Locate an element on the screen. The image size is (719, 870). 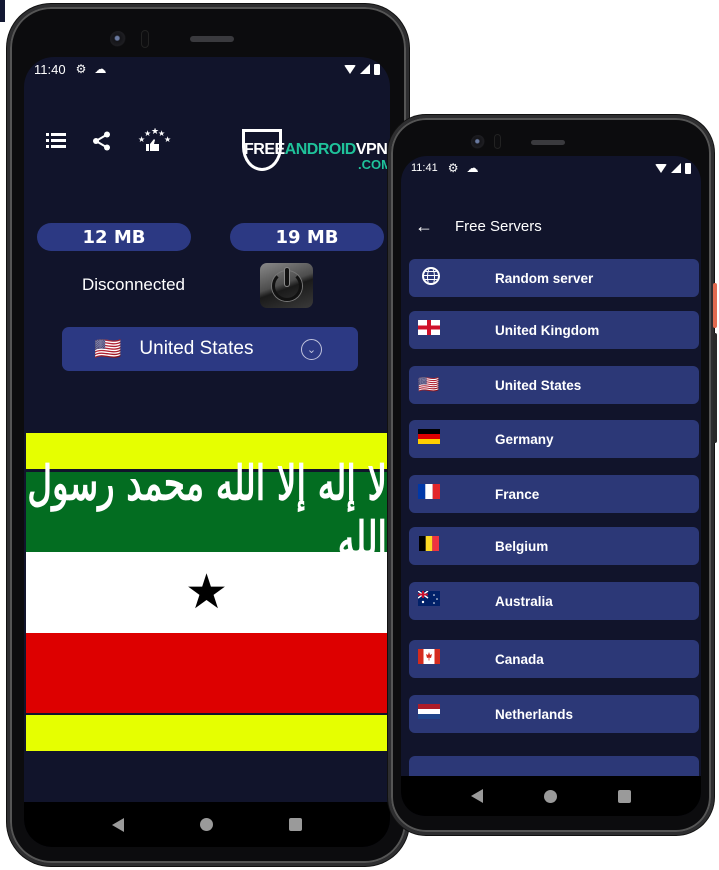
banner-bottom-yellow-bar is located at coordinates (207, 733).